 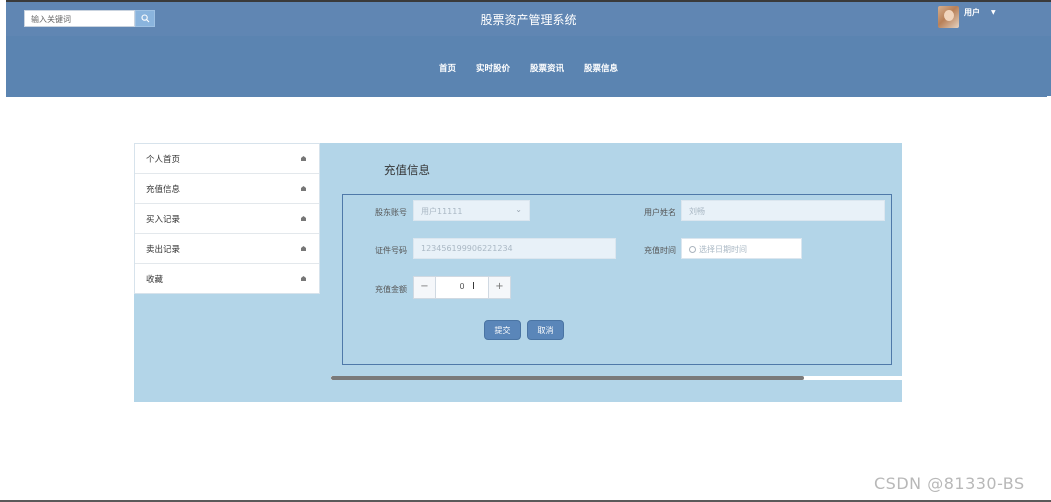 I want to click on time-placeholder: 选择日期时间, so click(x=723, y=249).